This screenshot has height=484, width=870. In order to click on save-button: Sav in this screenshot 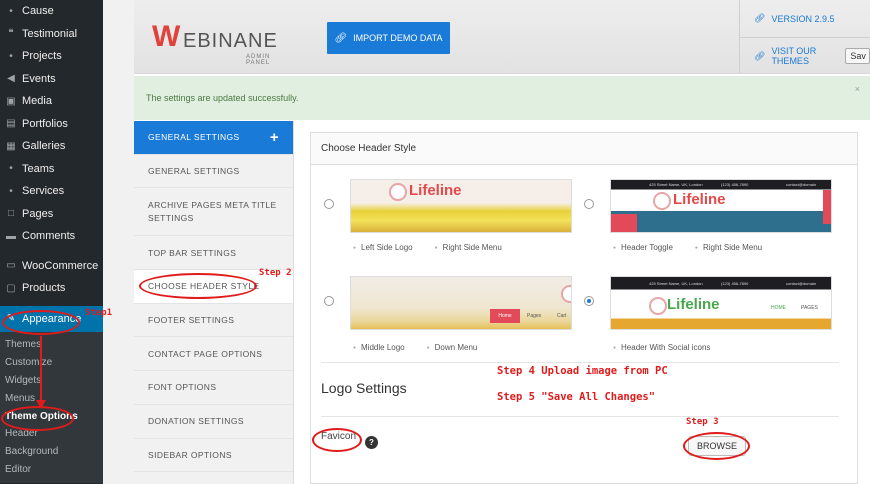, I will do `click(857, 56)`.